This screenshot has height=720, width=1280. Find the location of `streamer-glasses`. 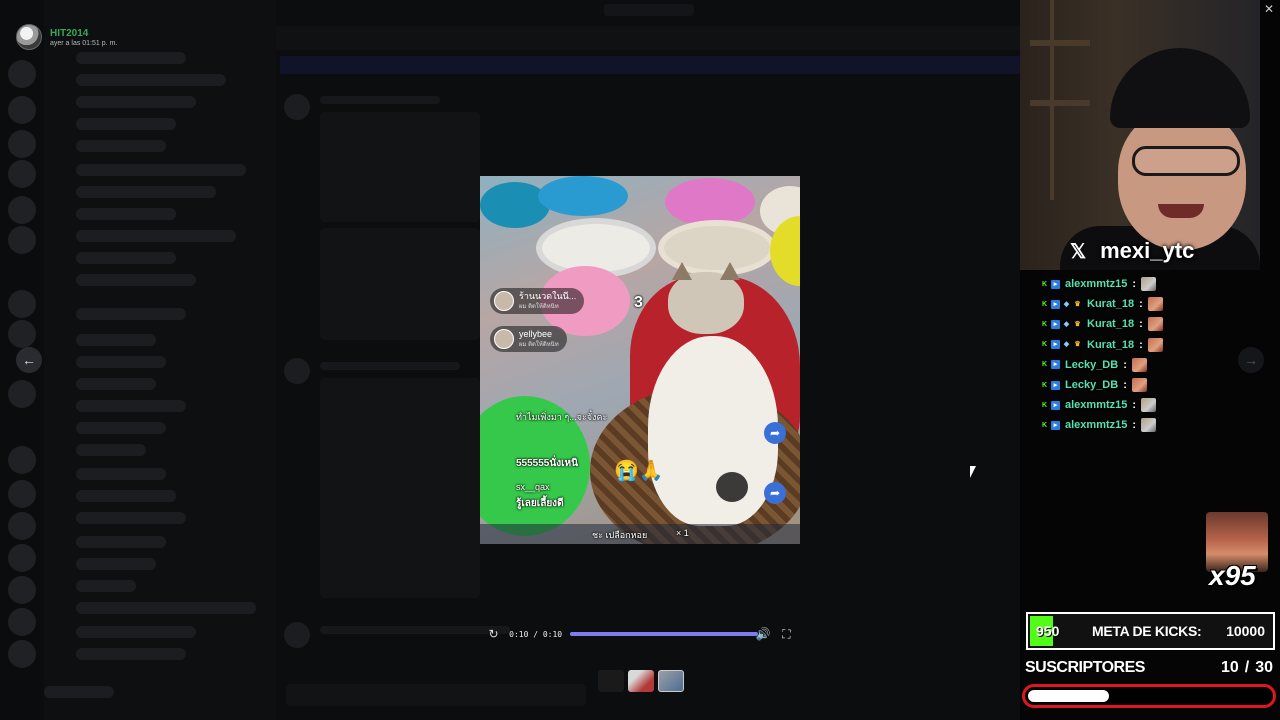

streamer-glasses is located at coordinates (1186, 161).